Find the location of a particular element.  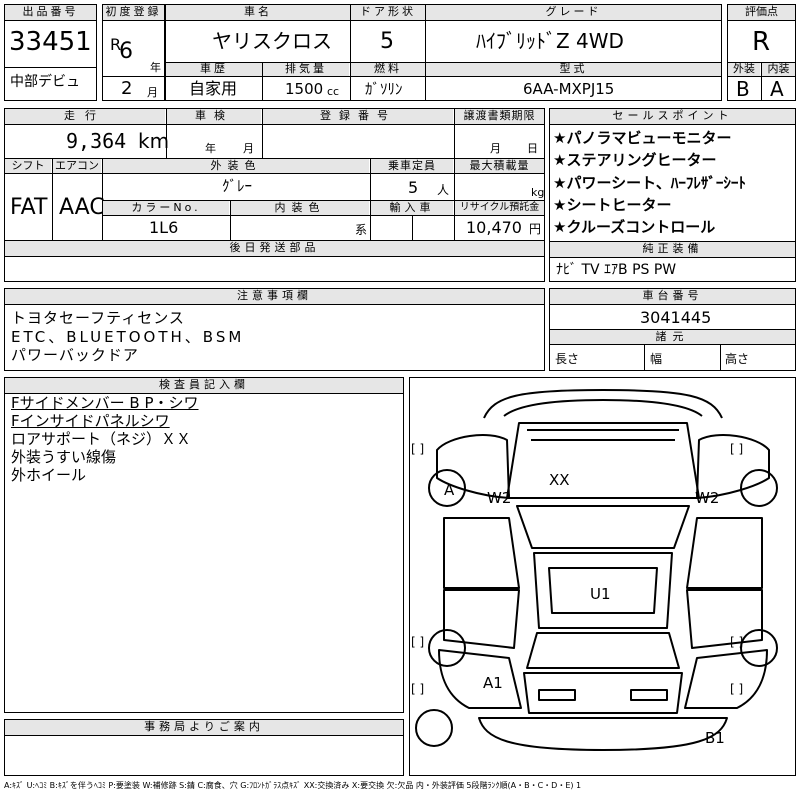

grade: ﾊｲﾌﾞﾘｯﾄﾞZ 4WD is located at coordinates (550, 41).